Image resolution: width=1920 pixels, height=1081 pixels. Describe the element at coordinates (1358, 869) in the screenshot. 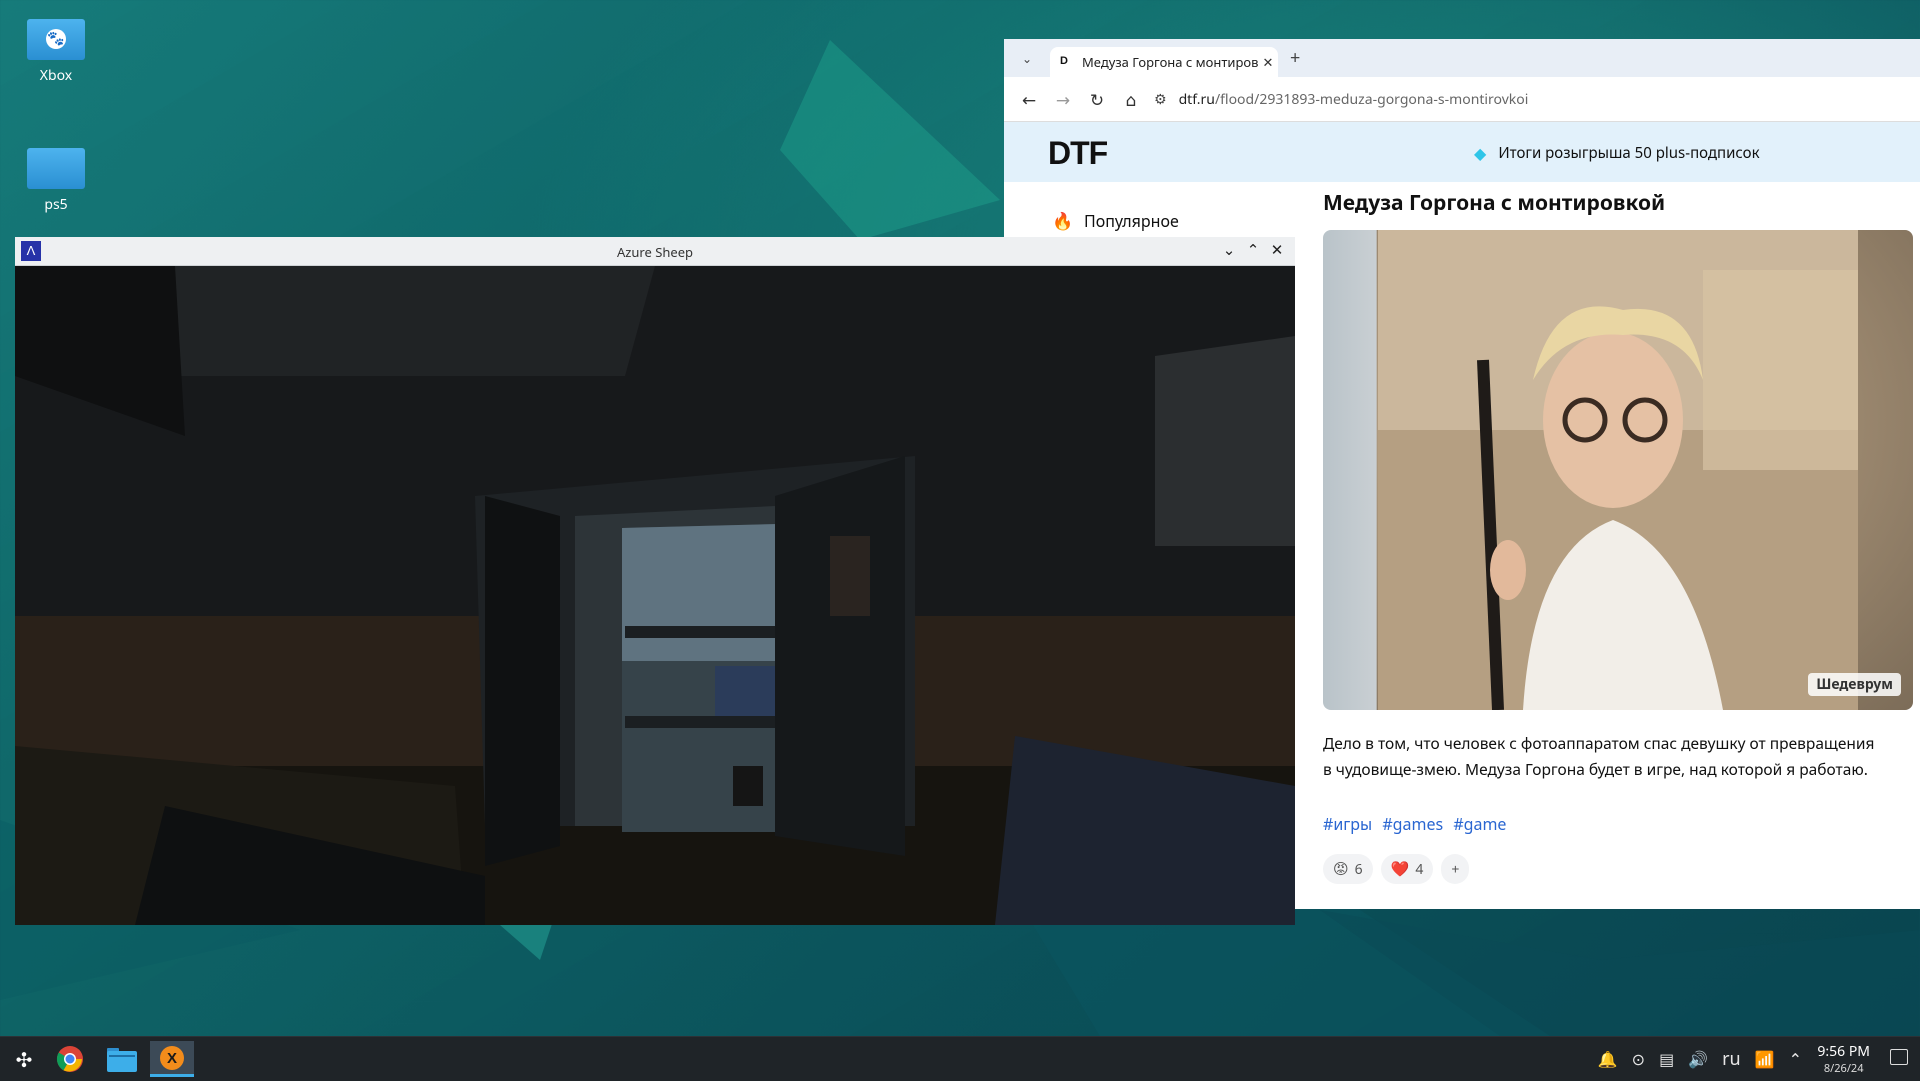

I see `reaction-count: 6` at that location.